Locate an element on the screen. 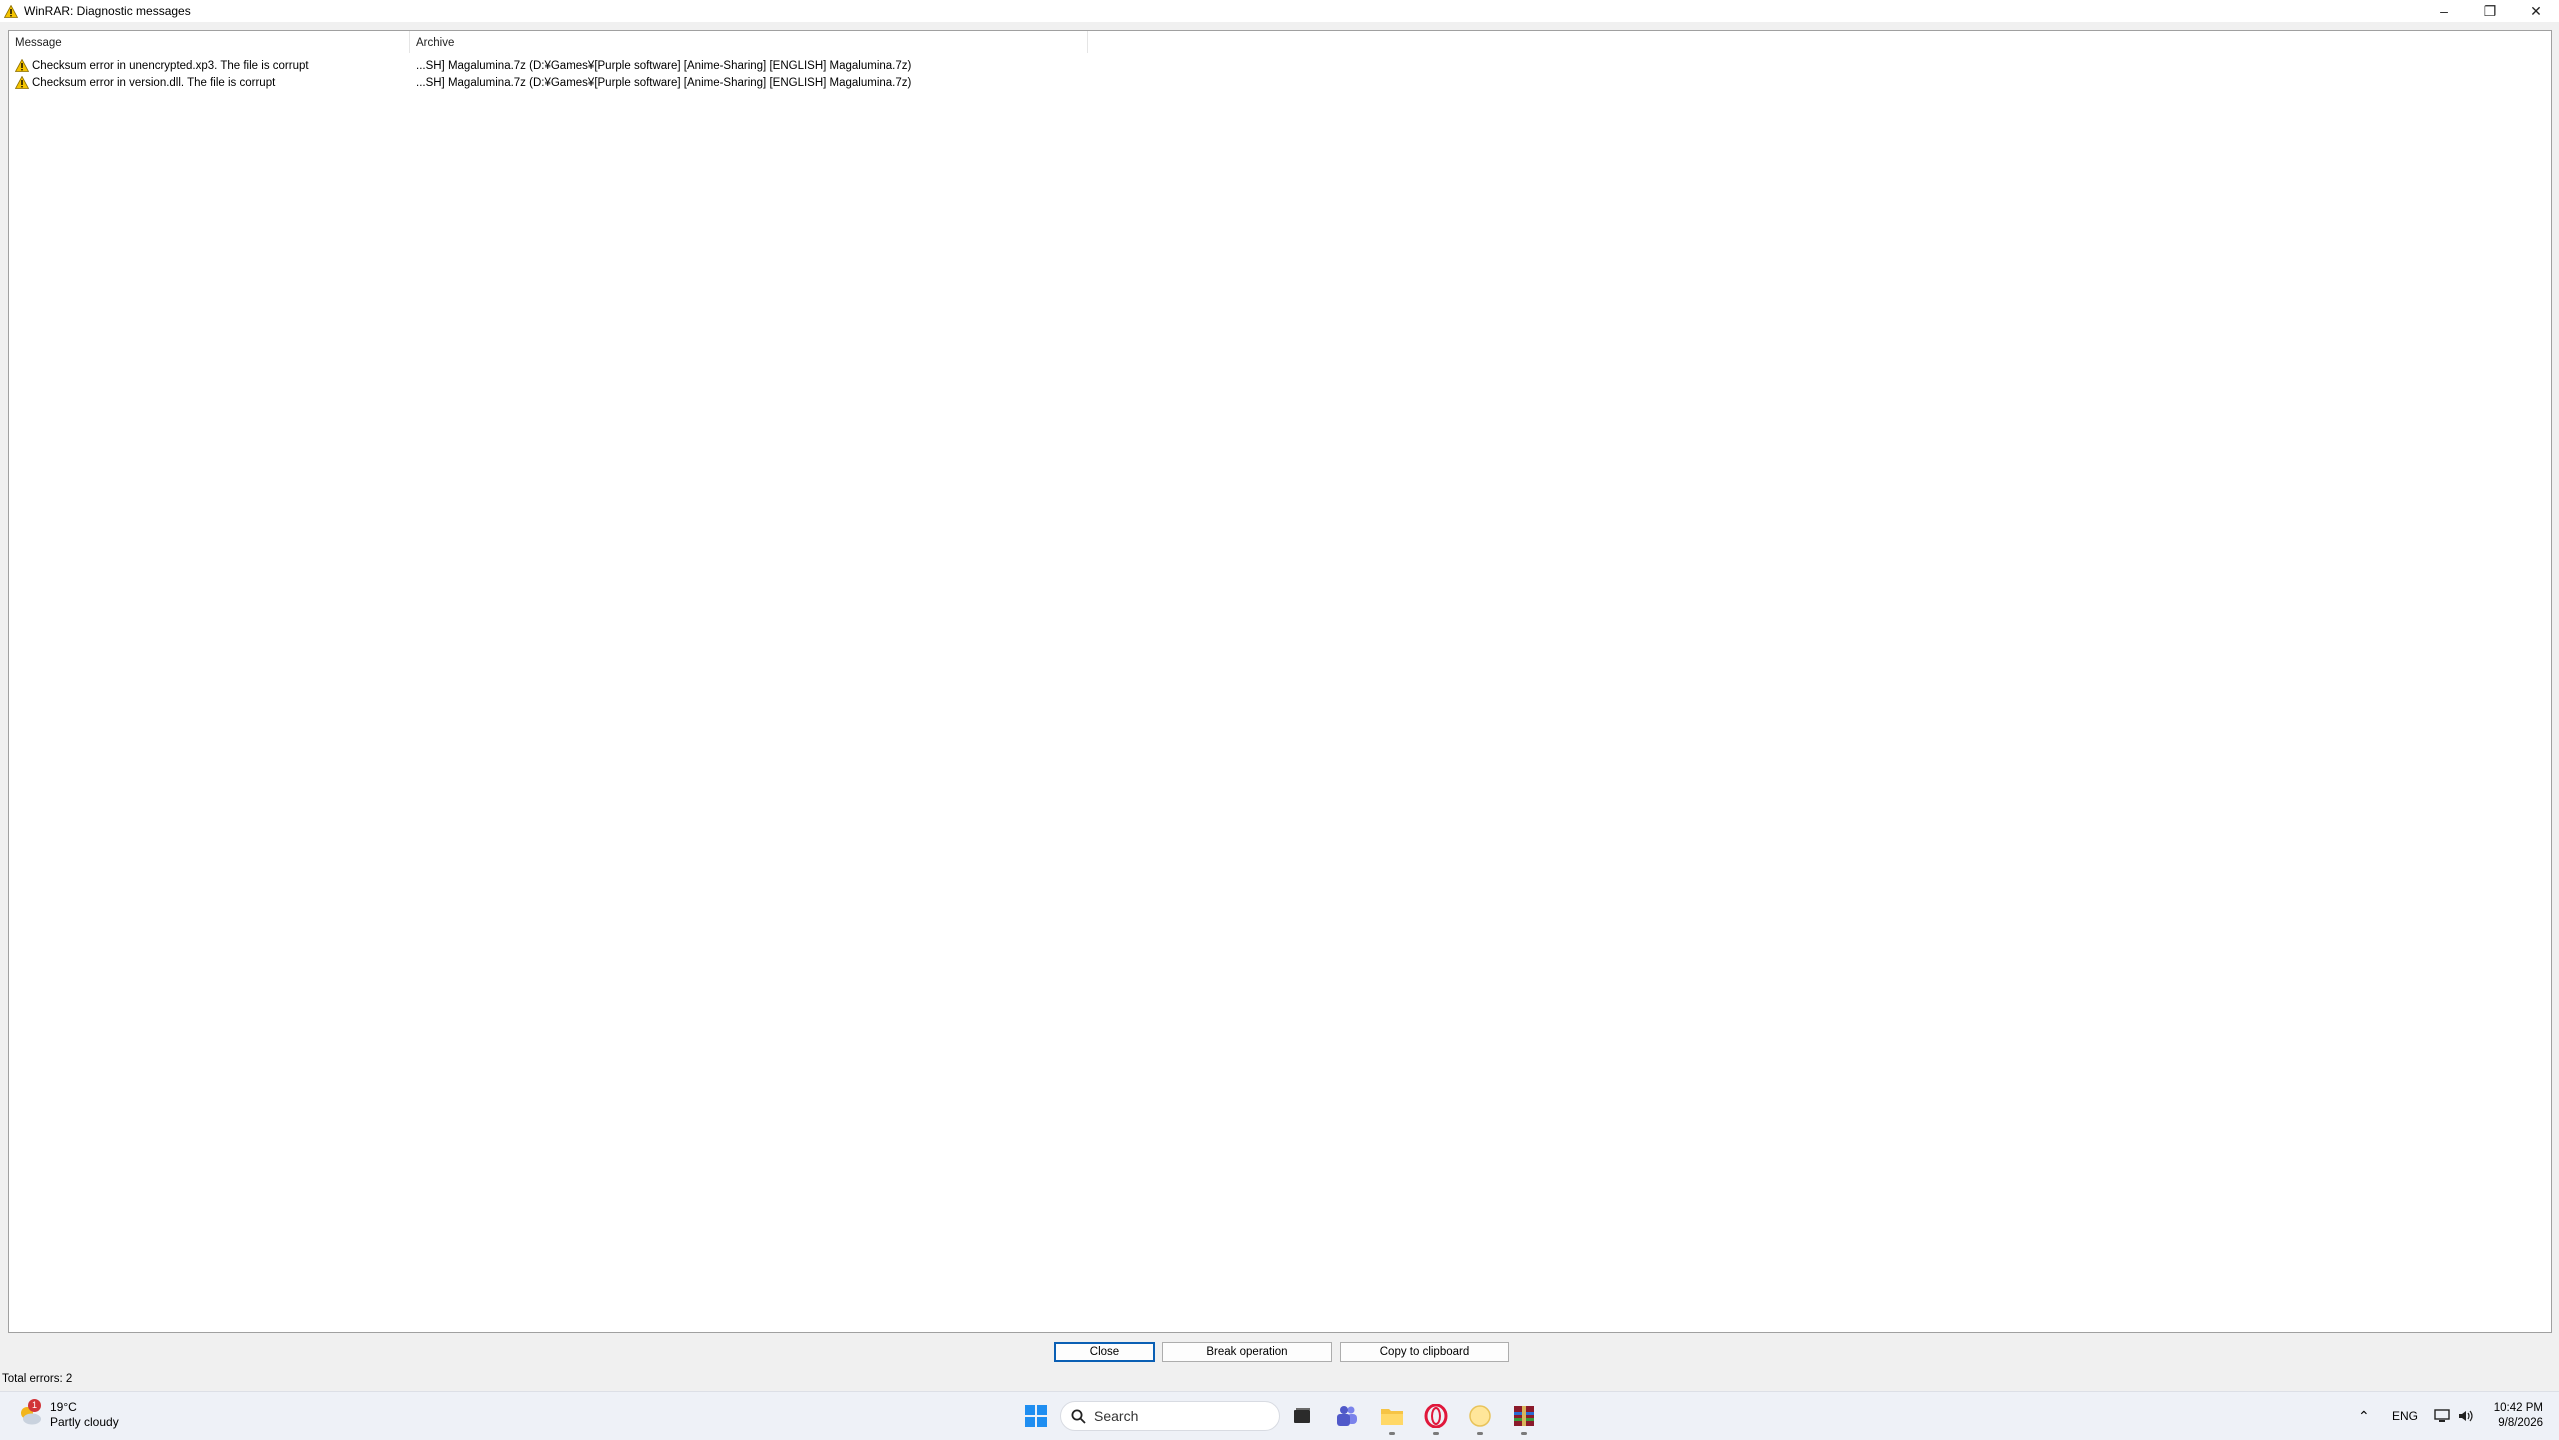 The height and width of the screenshot is (1440, 2559). search-placeholder: Search is located at coordinates (1116, 1416).